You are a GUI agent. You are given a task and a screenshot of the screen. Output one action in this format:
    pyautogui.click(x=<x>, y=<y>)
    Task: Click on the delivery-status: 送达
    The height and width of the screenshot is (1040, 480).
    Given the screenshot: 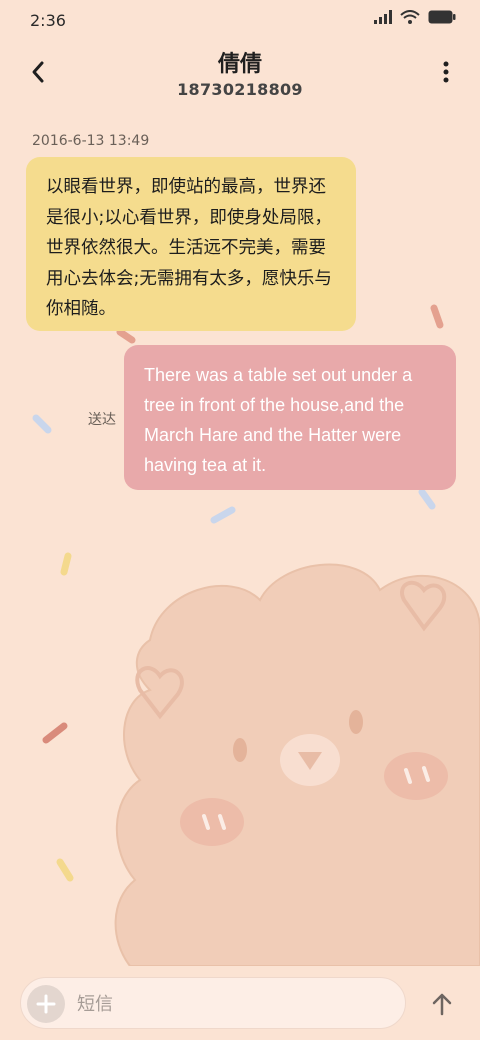 What is the action you would take?
    pyautogui.click(x=102, y=420)
    